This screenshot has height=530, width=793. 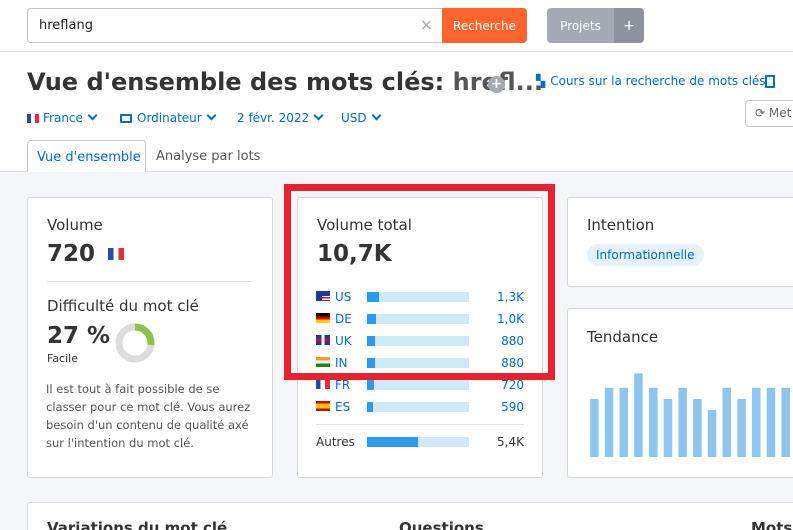 What do you see at coordinates (772, 524) in the screenshot?
I see `mots-title: Mots` at bounding box center [772, 524].